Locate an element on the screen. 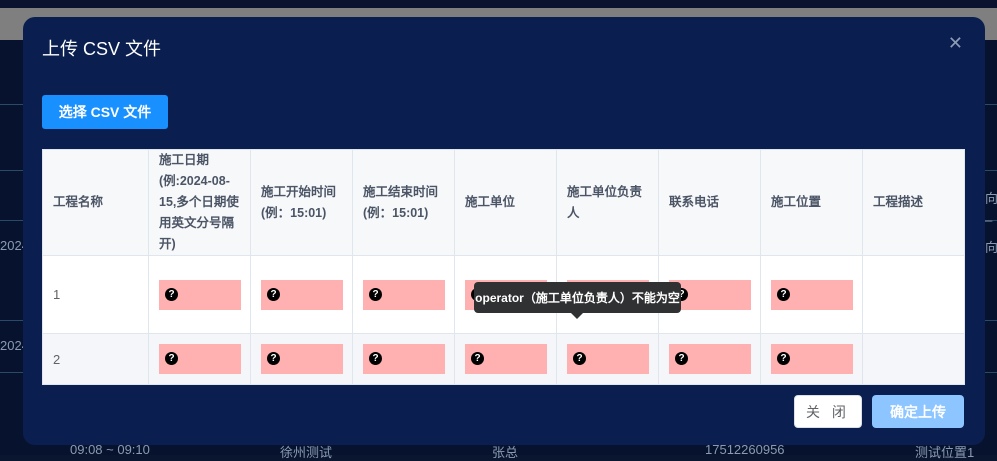 The height and width of the screenshot is (461, 997). background-header is located at coordinates (498, 4).